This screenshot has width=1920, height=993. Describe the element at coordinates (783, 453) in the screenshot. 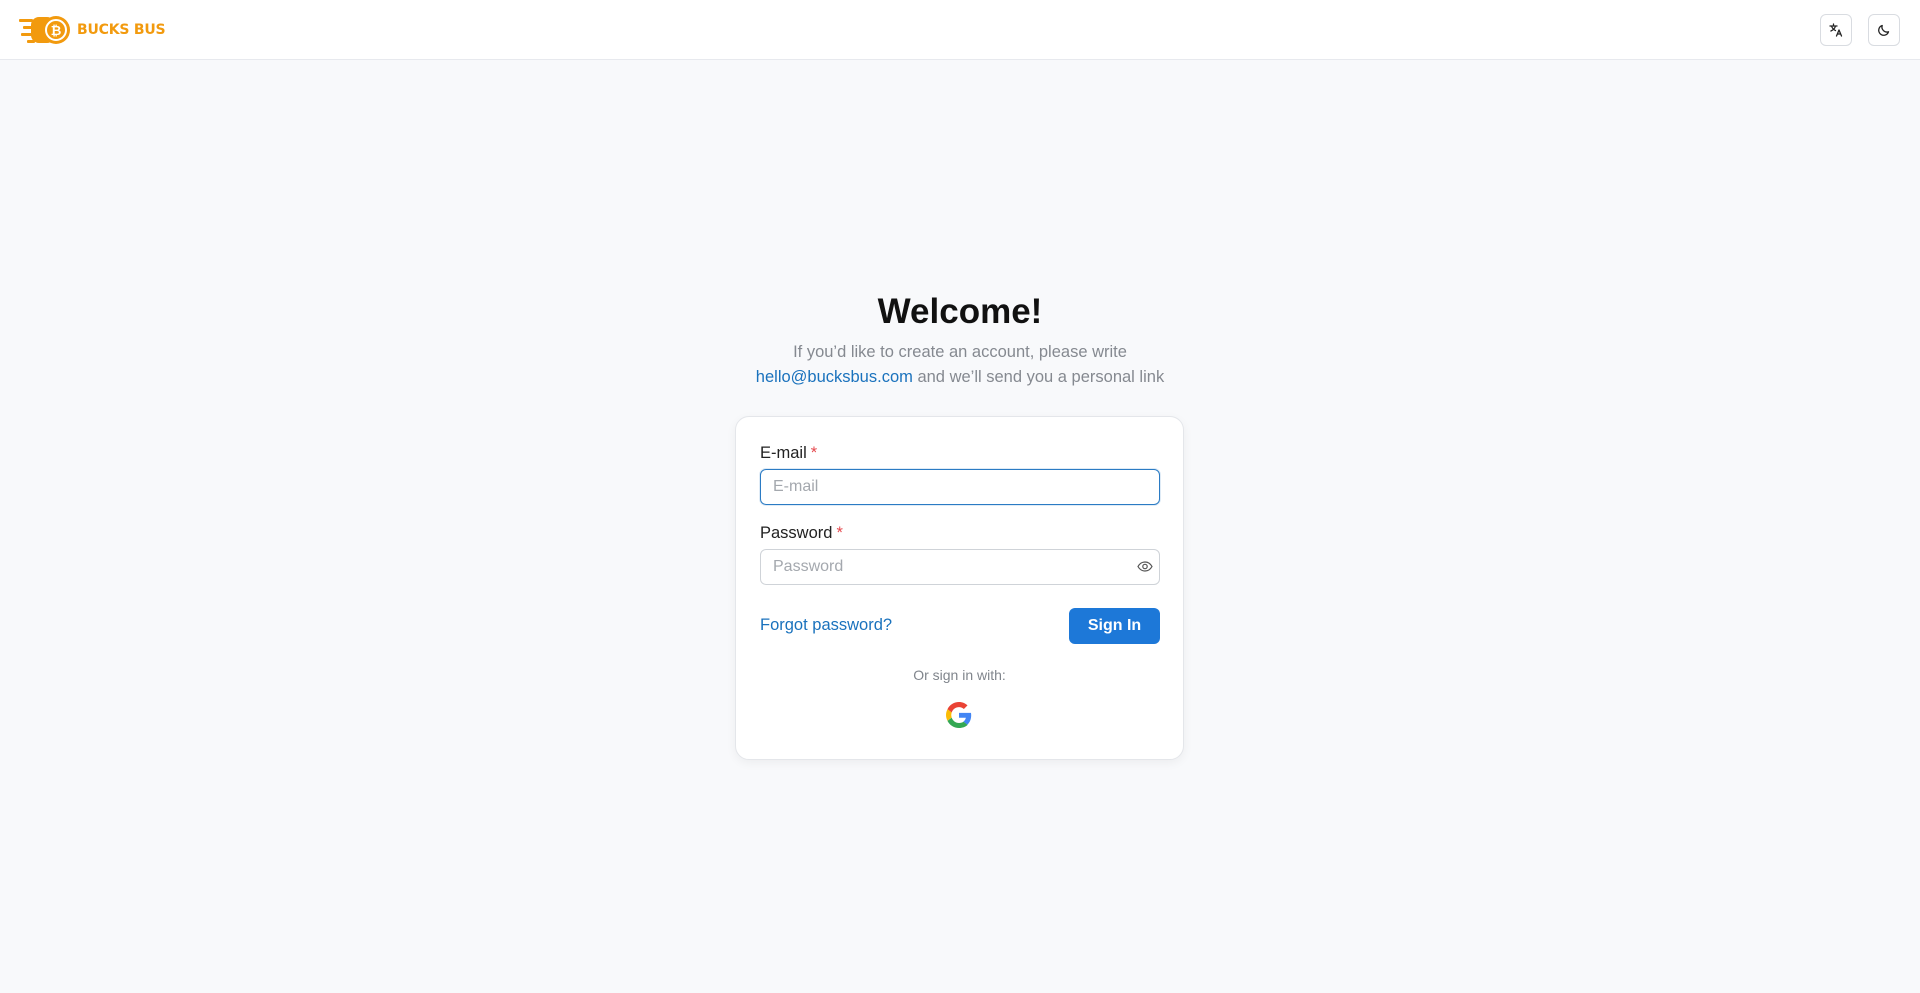

I see `email-label-text: E-mail` at that location.